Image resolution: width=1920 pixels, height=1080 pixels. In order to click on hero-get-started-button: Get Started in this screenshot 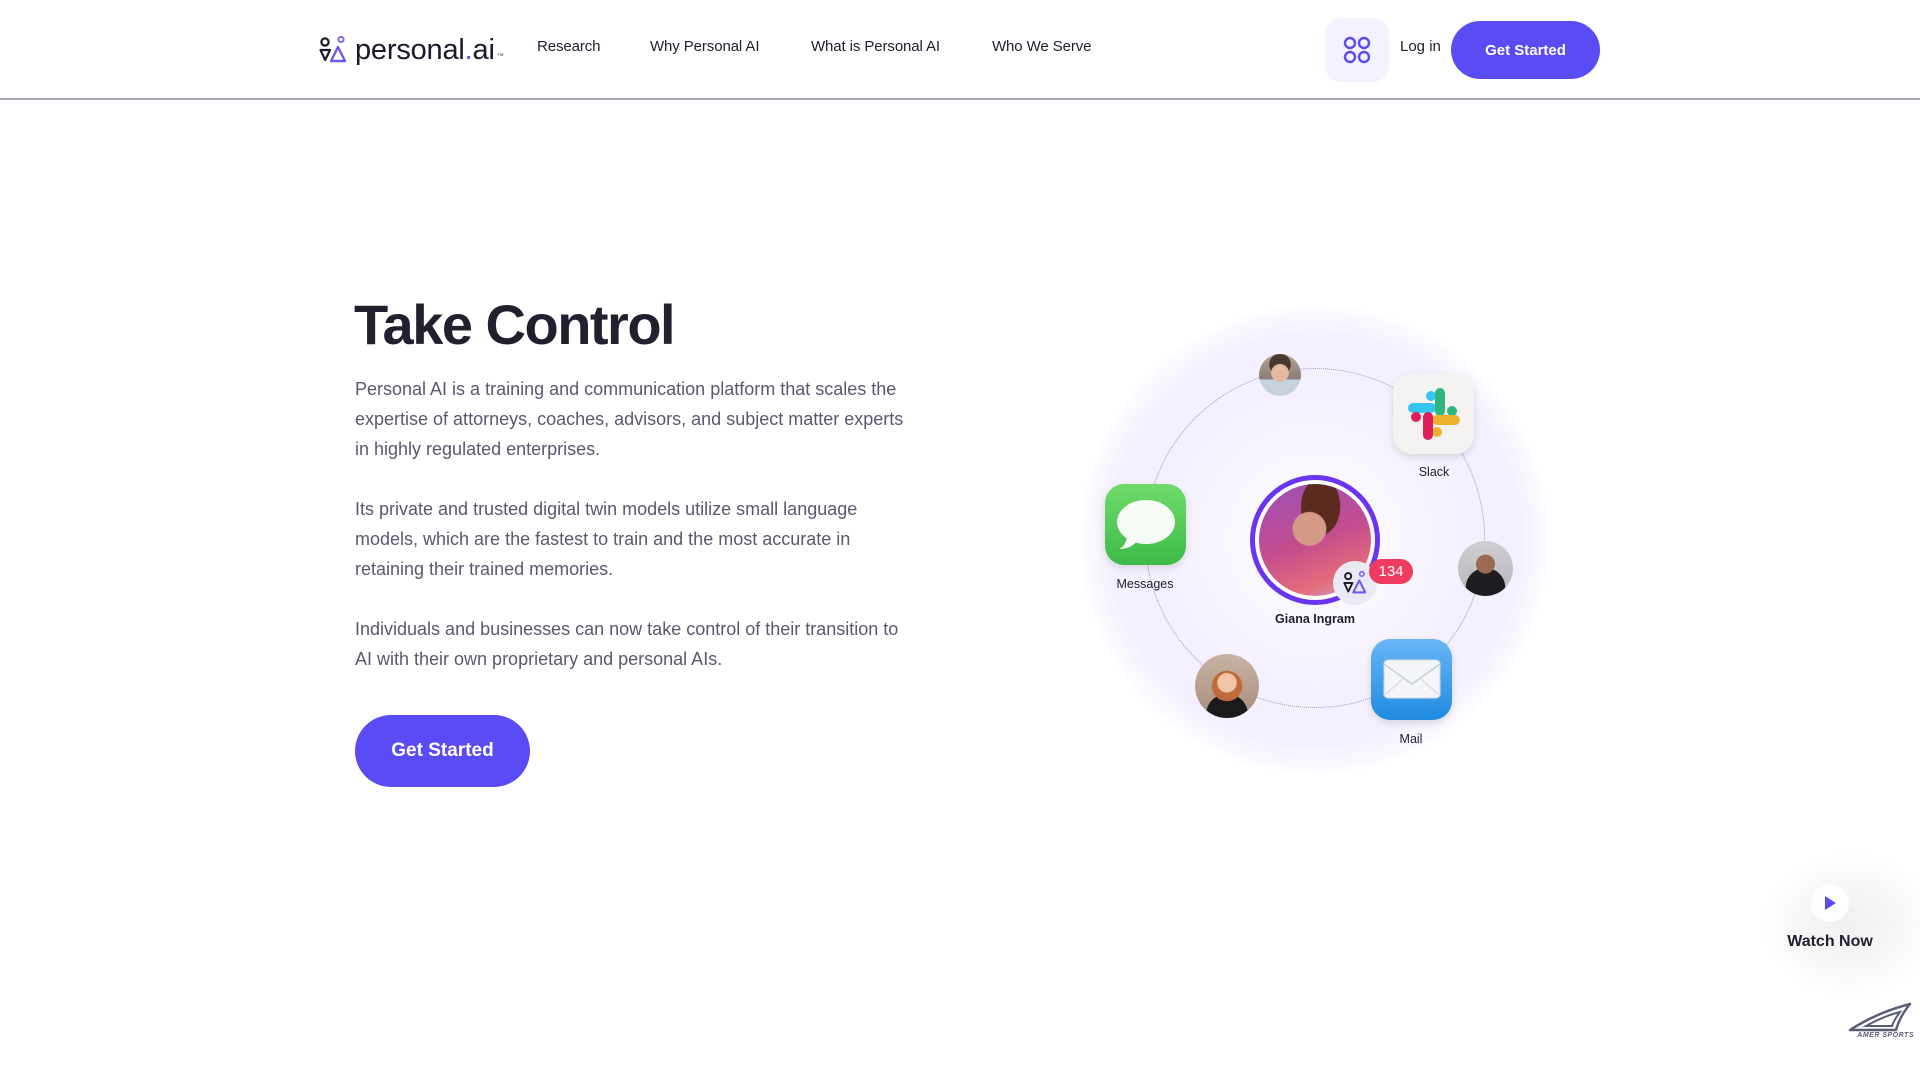, I will do `click(442, 751)`.